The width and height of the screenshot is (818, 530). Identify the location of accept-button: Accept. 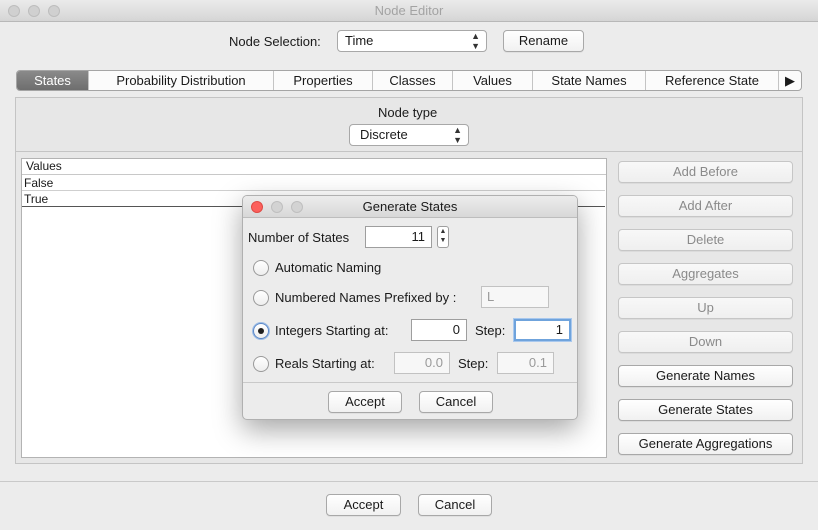
(363, 505).